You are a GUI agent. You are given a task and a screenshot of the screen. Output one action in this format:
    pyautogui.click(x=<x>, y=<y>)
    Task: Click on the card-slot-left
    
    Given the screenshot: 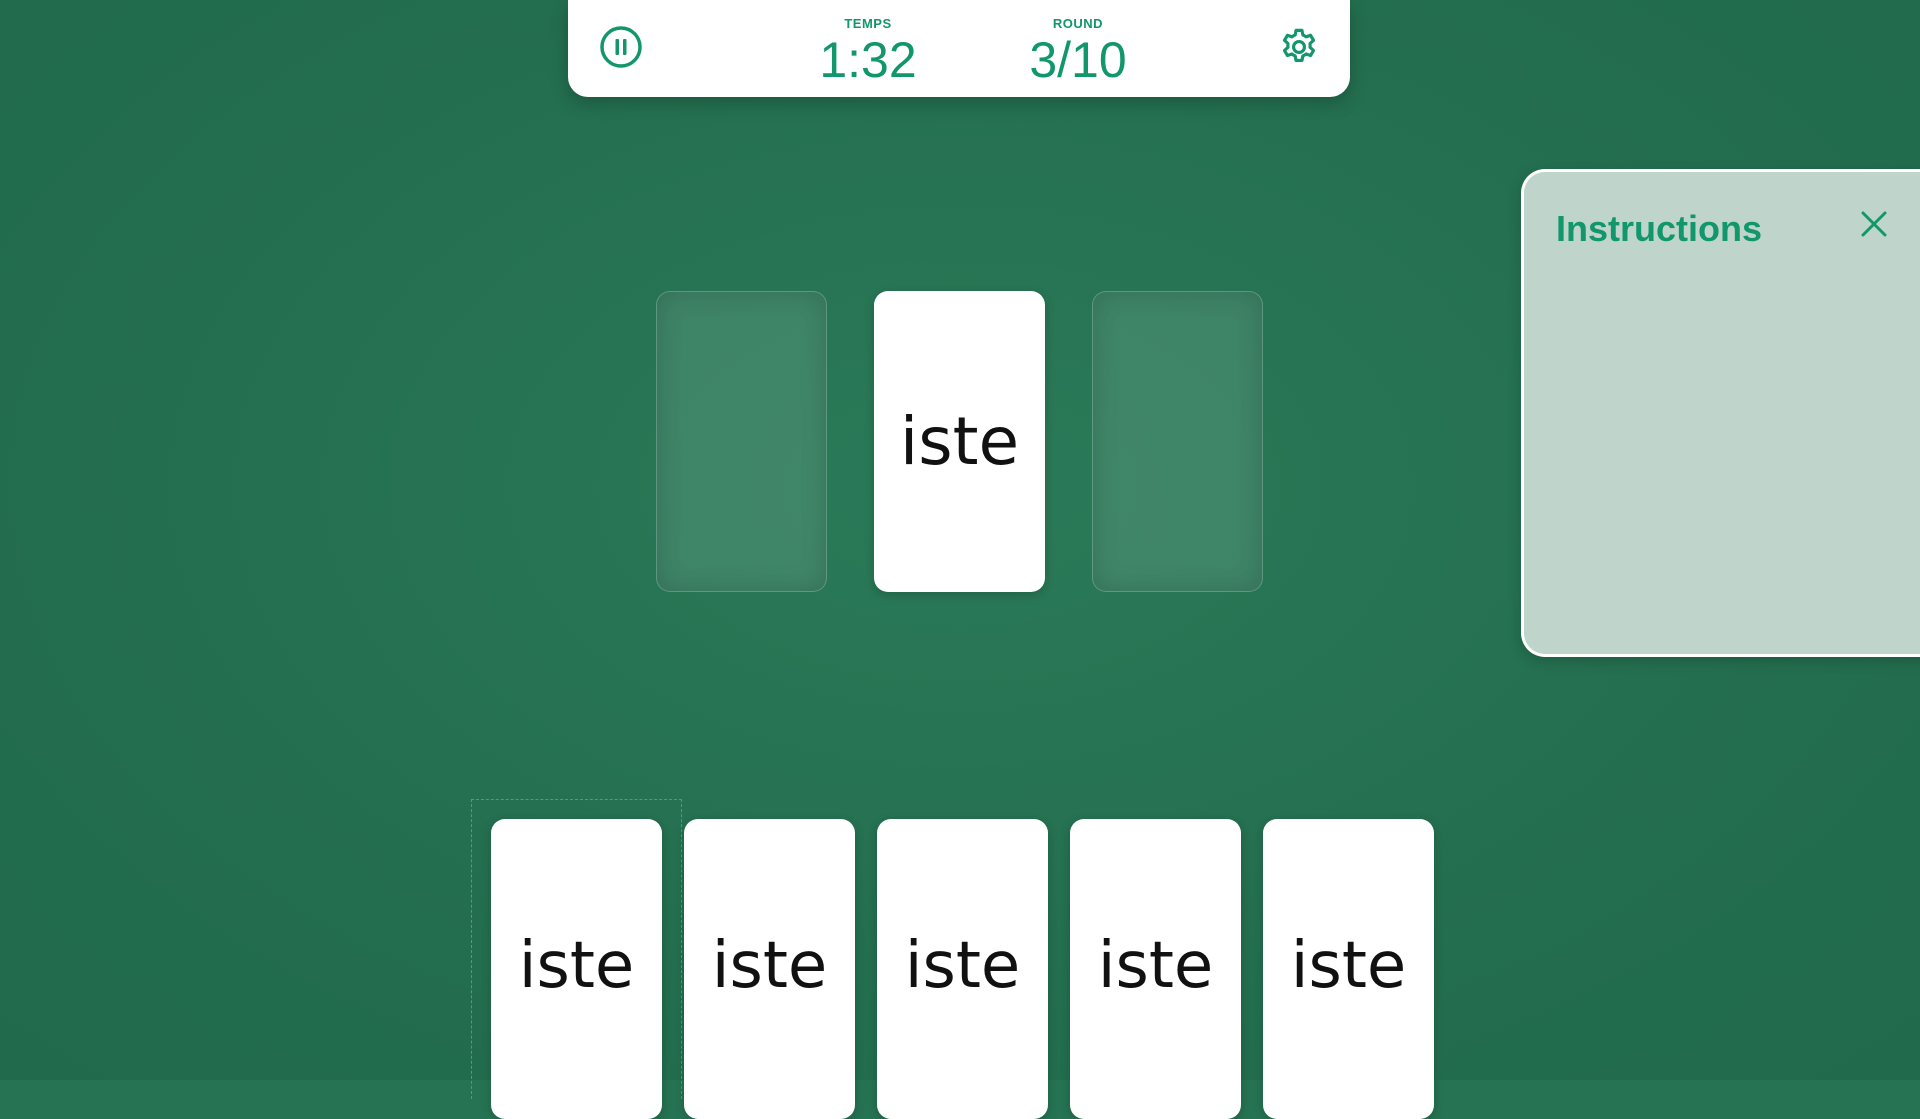 What is the action you would take?
    pyautogui.click(x=741, y=441)
    